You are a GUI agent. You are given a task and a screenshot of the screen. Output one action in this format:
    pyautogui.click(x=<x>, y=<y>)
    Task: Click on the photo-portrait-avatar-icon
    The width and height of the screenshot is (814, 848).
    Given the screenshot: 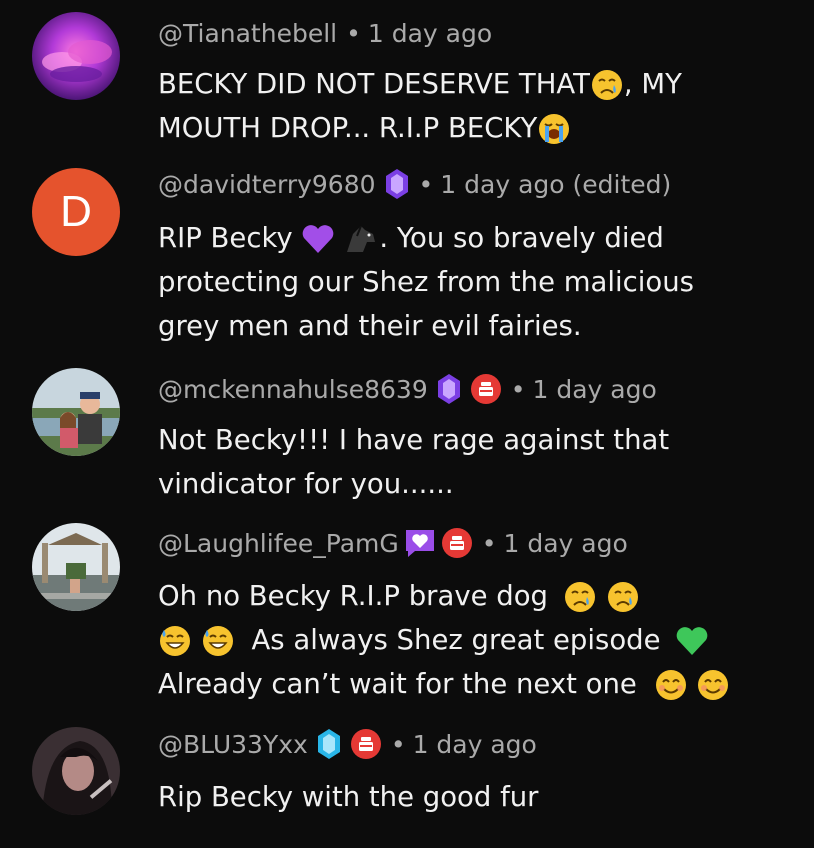 What is the action you would take?
    pyautogui.click(x=76, y=771)
    